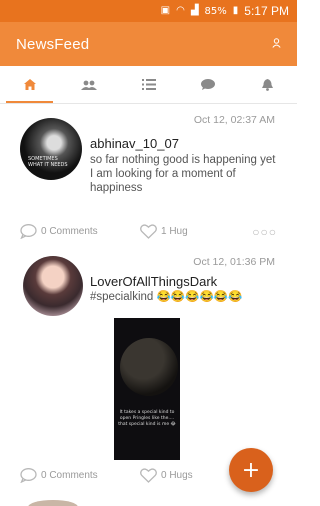 This screenshot has height=506, width=320. I want to click on hug-button: 0 Hugs, so click(186, 475).